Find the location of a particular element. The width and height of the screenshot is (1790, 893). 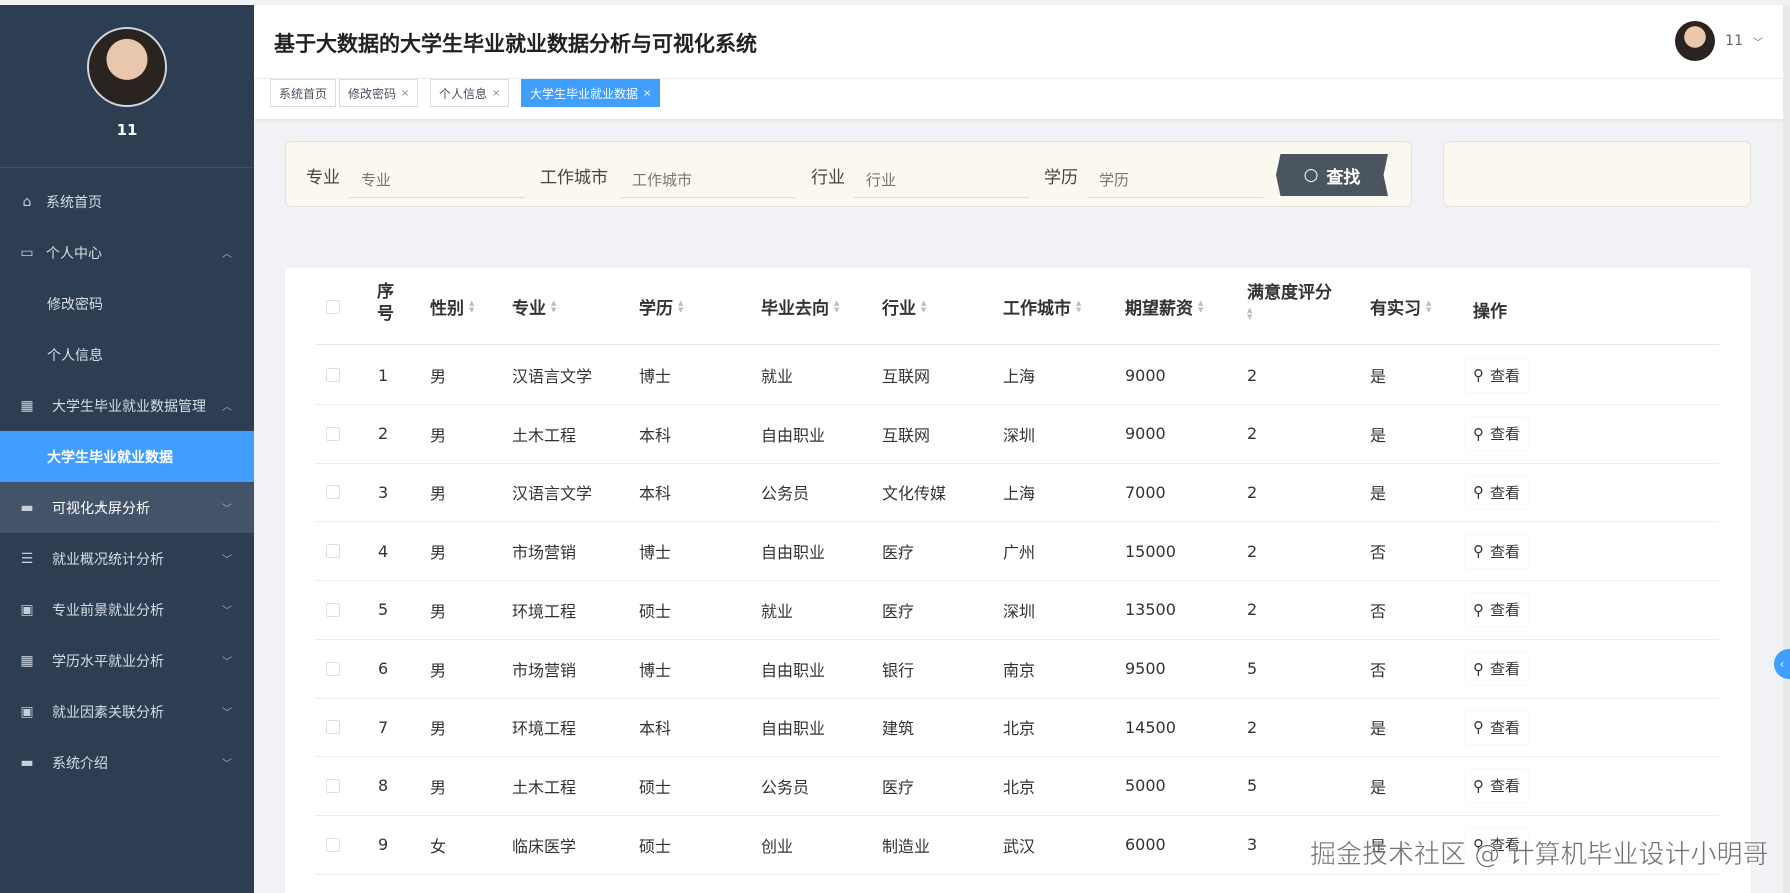

tab-personal-info: 个人信息 × is located at coordinates (470, 93).